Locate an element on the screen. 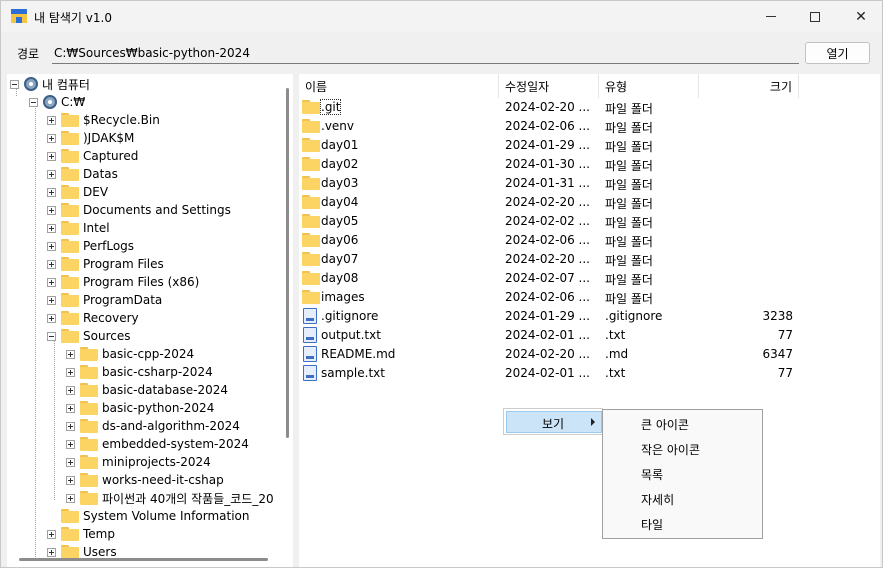 The width and height of the screenshot is (883, 568). tree-node: System Volume Information is located at coordinates (155, 516).